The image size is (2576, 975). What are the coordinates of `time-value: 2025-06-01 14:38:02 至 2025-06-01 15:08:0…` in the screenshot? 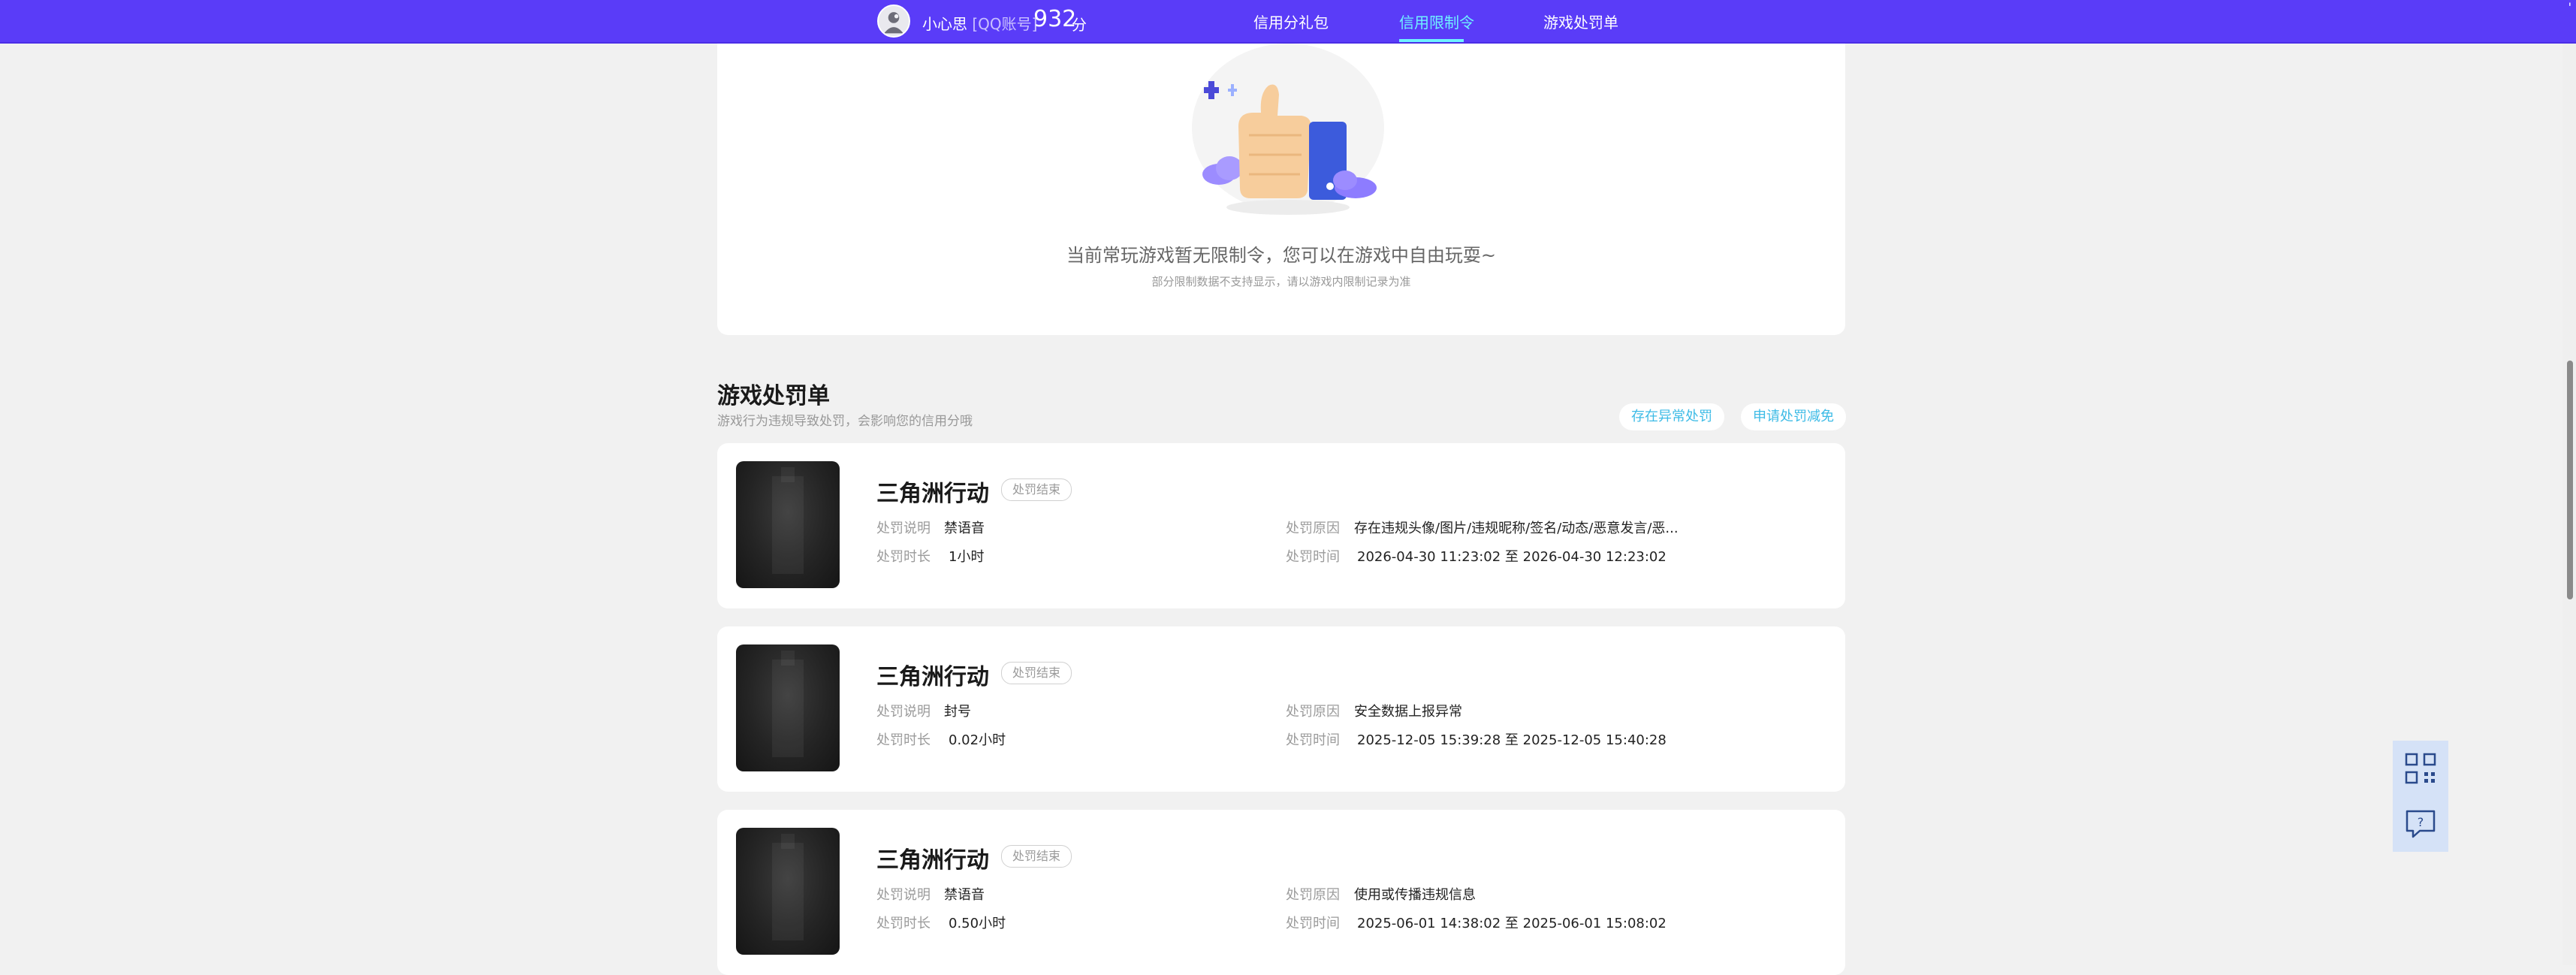 It's located at (1512, 922).